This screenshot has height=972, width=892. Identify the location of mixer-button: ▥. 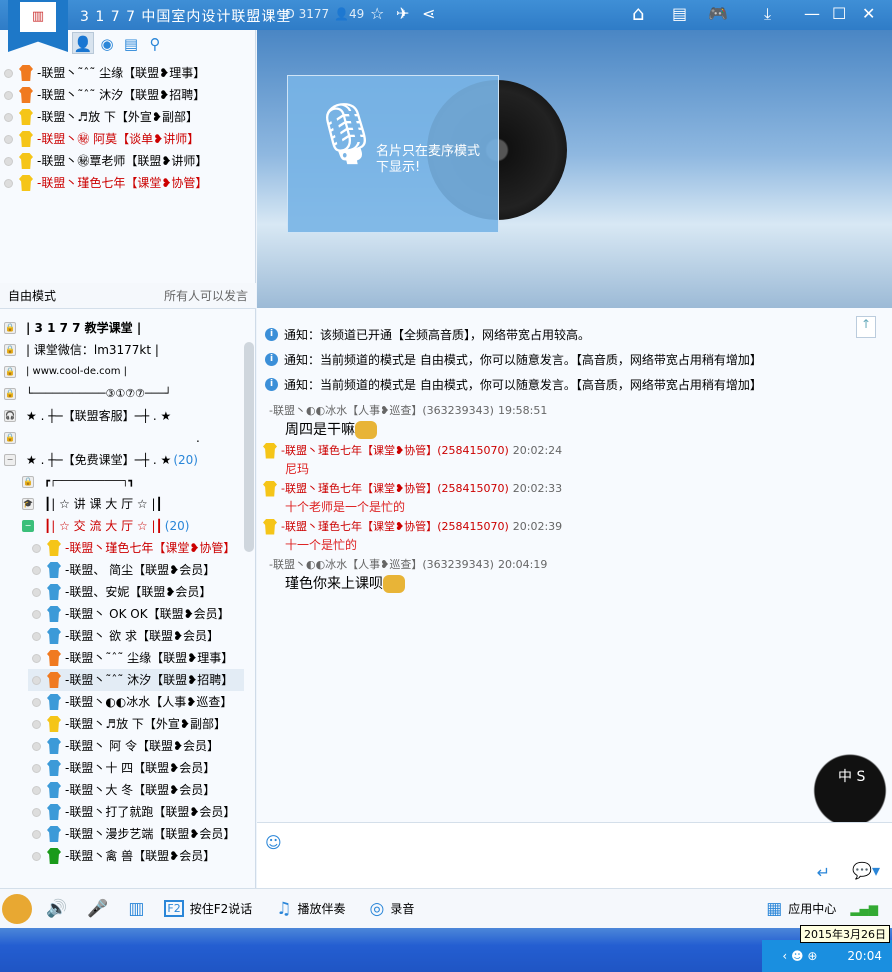
(139, 909).